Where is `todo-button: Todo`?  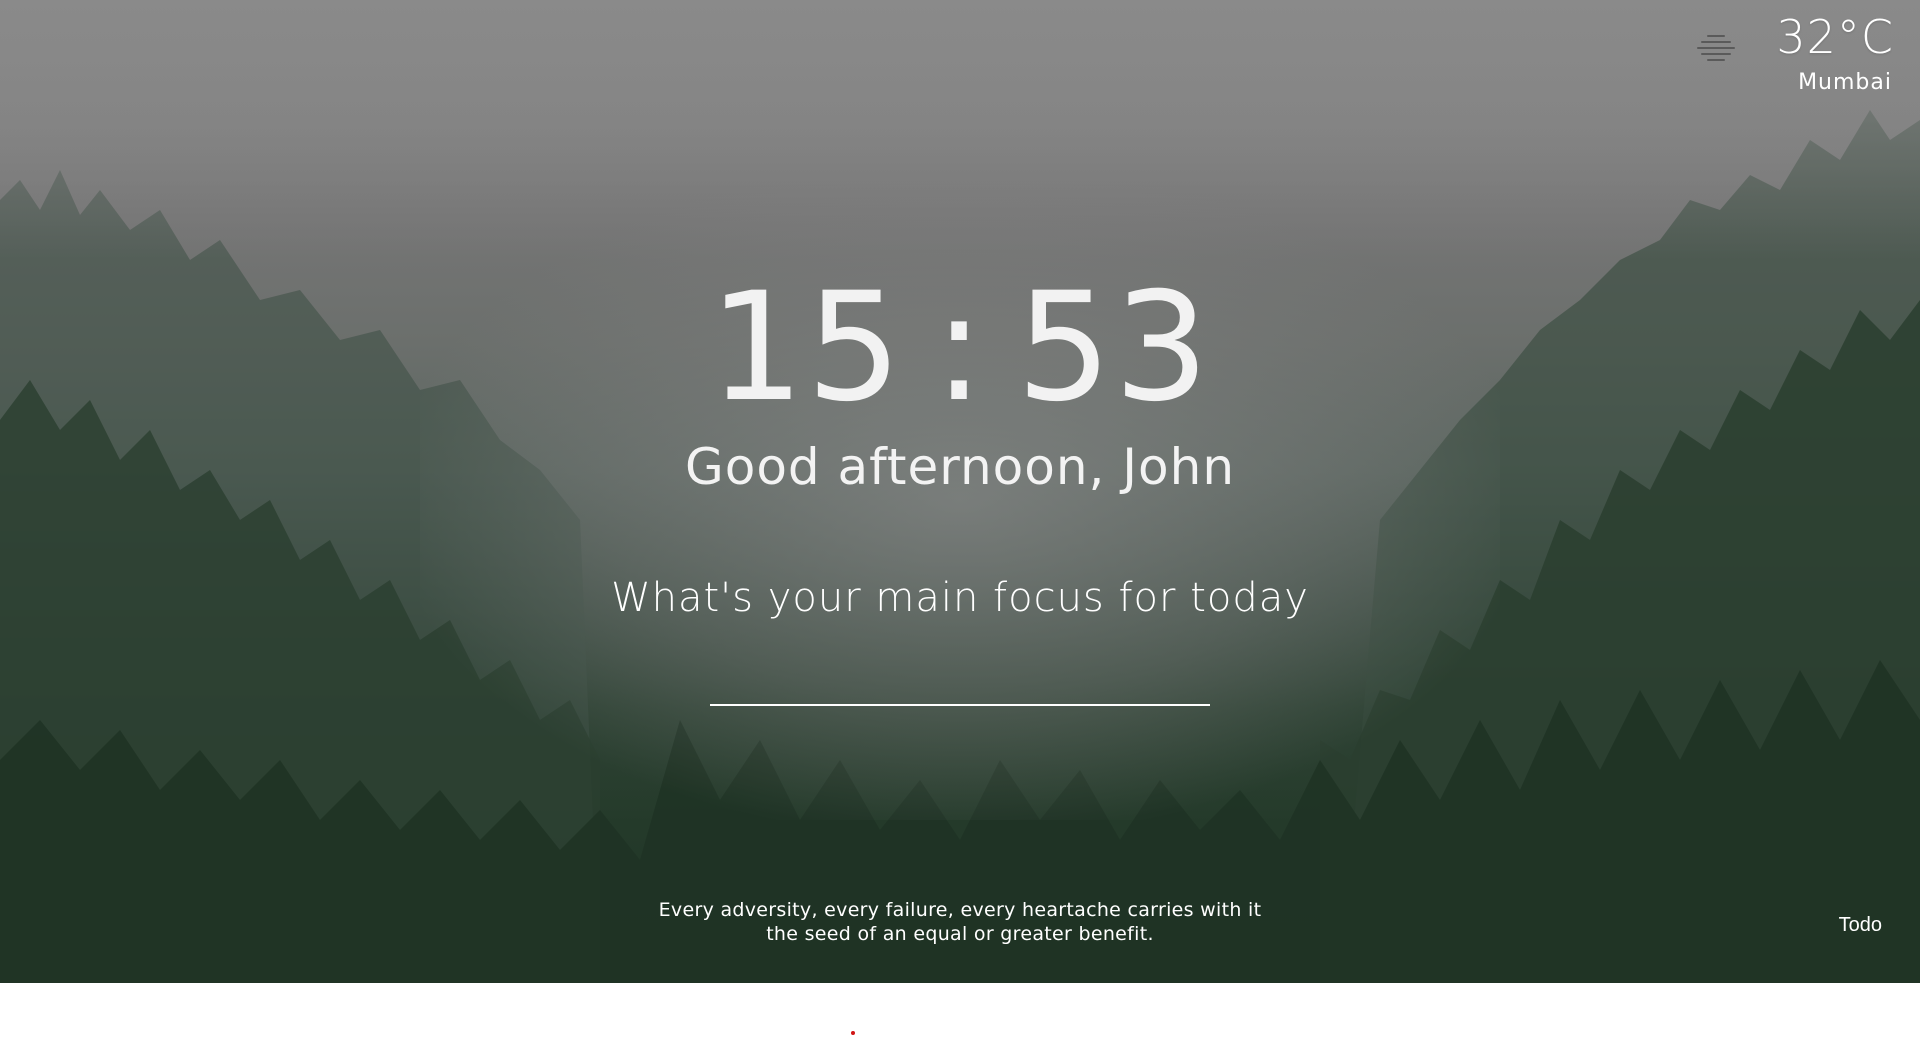
todo-button: Todo is located at coordinates (1860, 925).